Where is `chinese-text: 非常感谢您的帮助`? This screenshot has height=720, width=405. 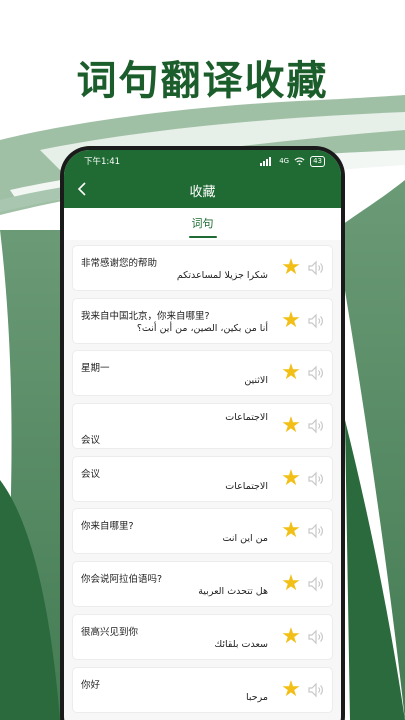 chinese-text: 非常感谢您的帮助 is located at coordinates (119, 263).